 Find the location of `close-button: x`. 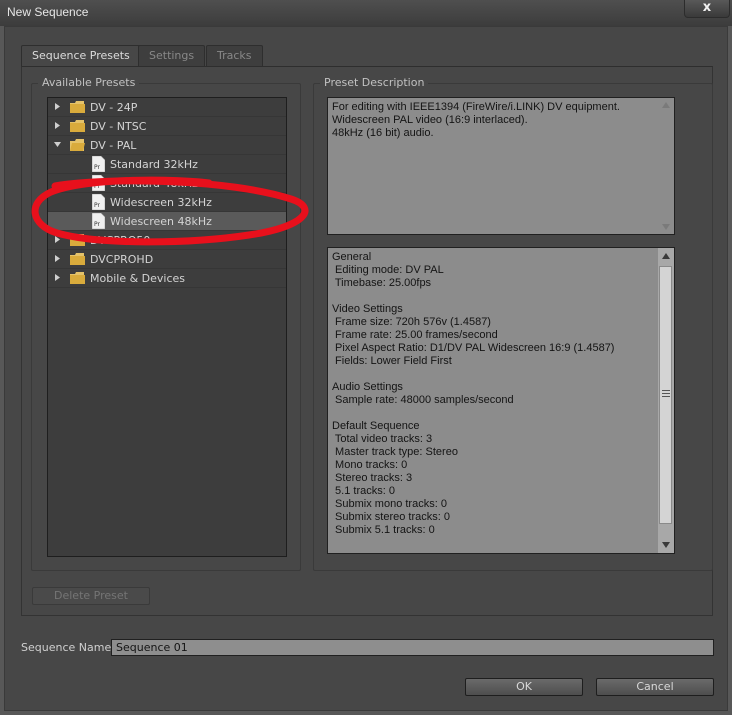

close-button: x is located at coordinates (707, 9).